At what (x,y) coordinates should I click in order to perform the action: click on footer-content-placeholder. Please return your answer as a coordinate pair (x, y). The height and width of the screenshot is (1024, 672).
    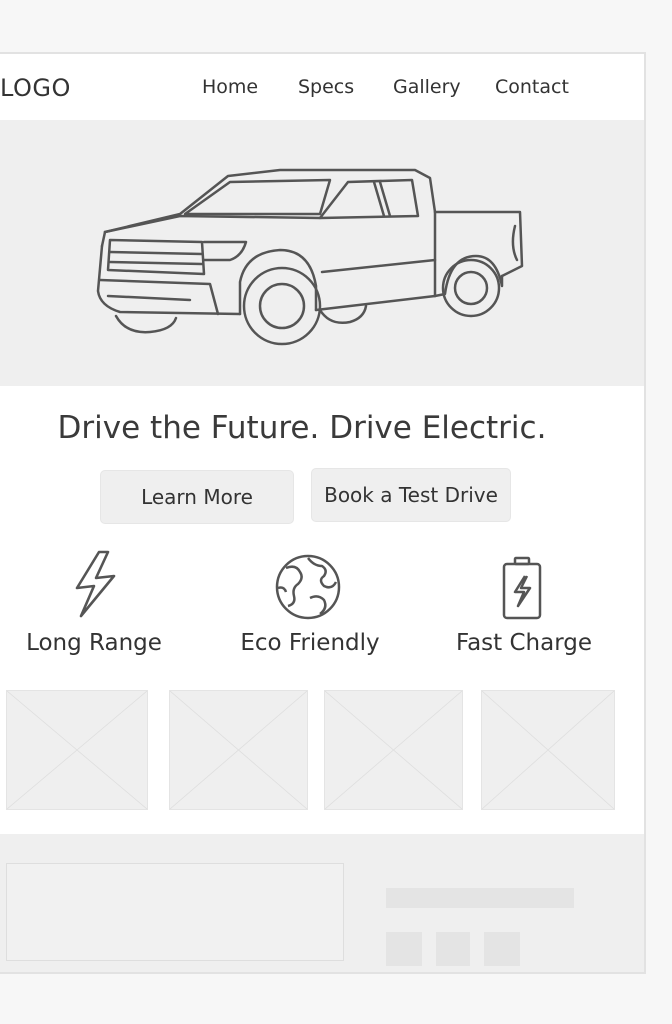
    Looking at the image, I should click on (175, 912).